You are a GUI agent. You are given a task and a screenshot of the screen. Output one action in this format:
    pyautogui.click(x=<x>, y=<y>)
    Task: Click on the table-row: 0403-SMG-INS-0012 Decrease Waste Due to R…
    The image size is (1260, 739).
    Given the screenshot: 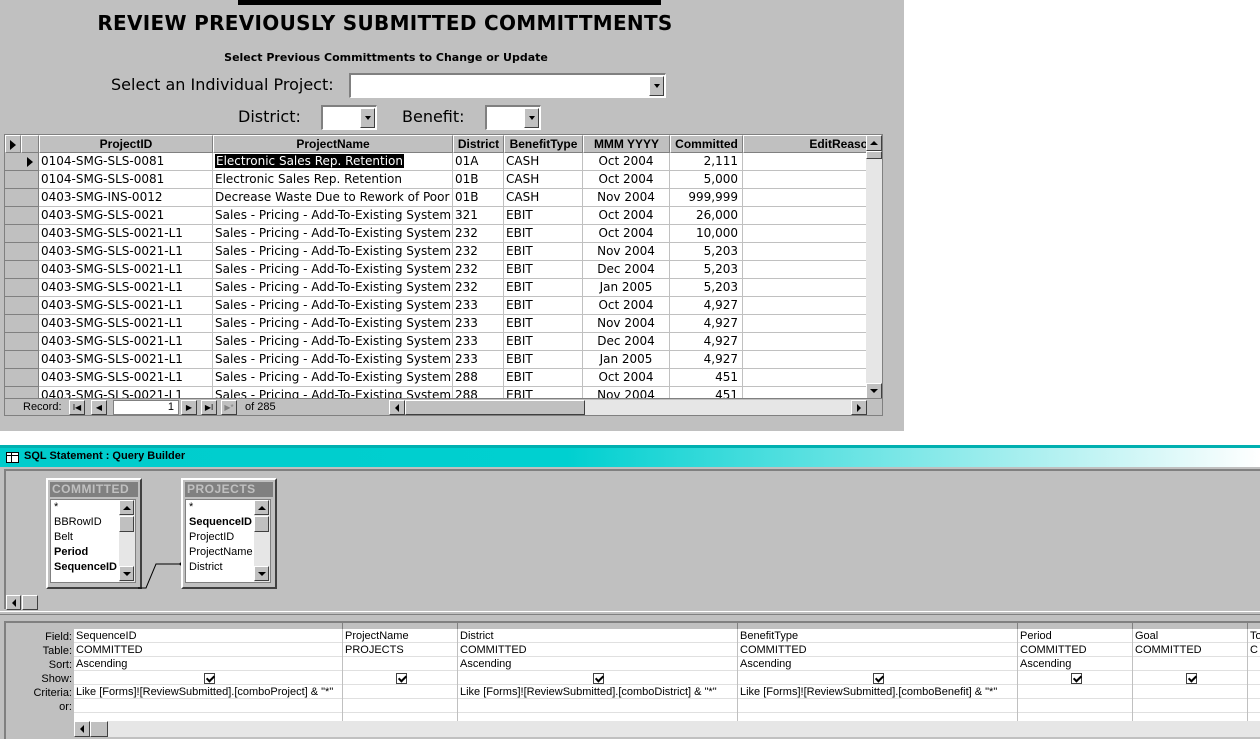 What is the action you would take?
    pyautogui.click(x=438, y=198)
    